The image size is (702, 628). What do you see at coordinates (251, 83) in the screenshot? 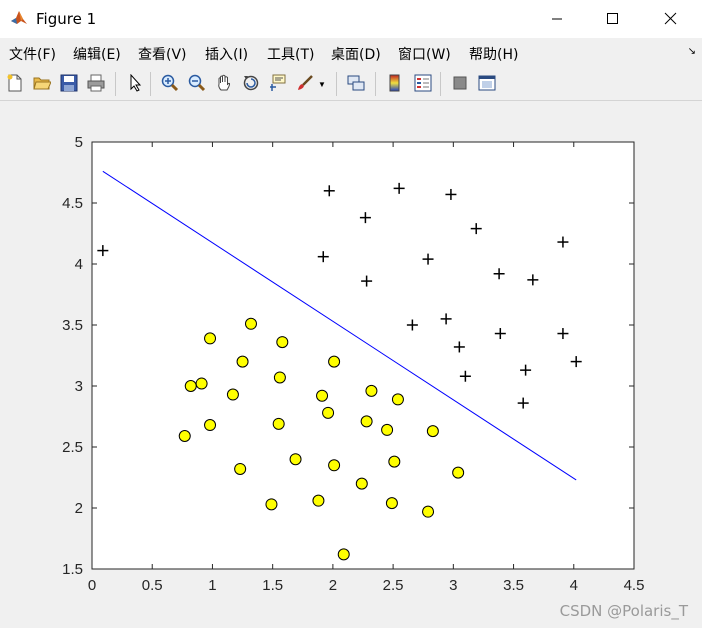
I see `rotate-3d-button` at bounding box center [251, 83].